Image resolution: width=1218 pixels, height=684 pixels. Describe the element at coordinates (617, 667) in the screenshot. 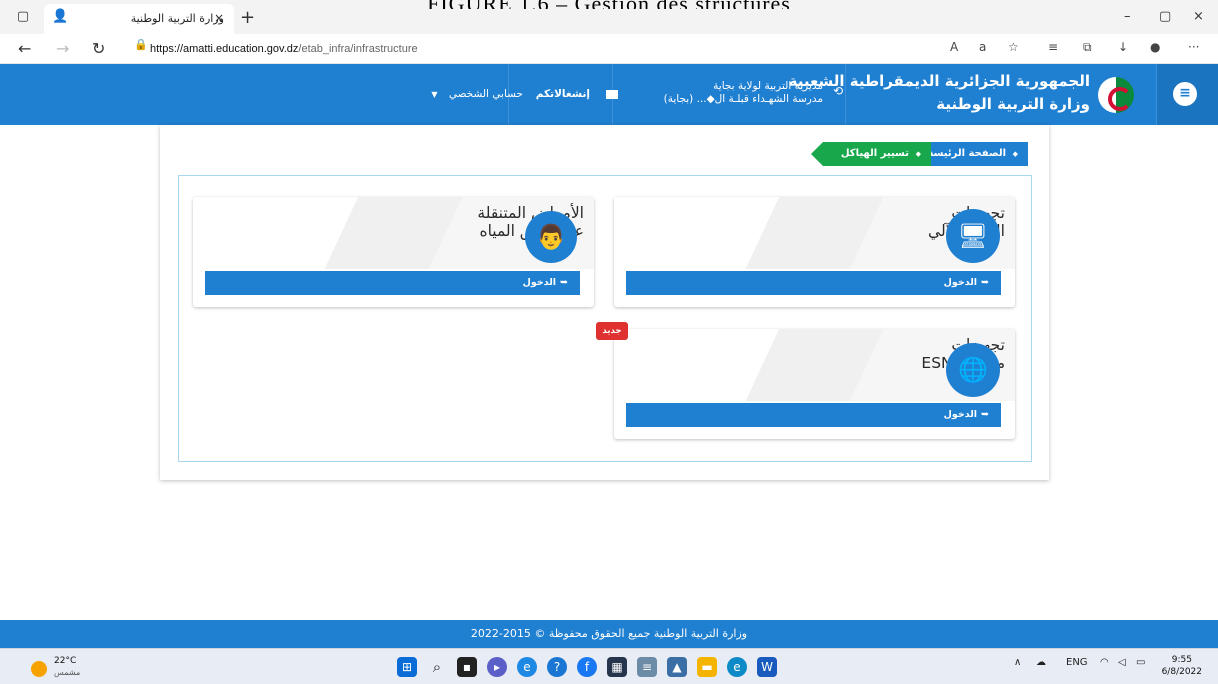

I see `store-icon: ▦` at that location.